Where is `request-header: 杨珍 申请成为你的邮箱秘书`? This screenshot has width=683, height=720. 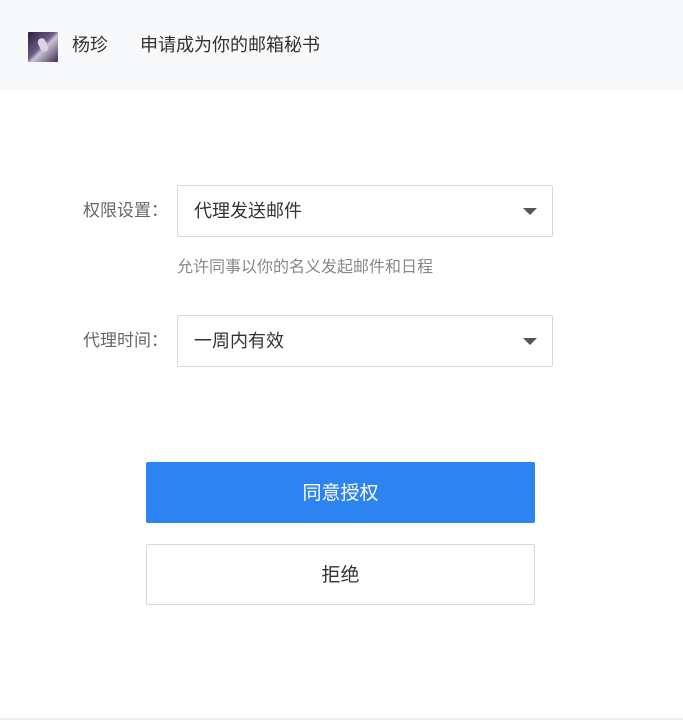 request-header: 杨珍 申请成为你的邮箱秘书 is located at coordinates (341, 45).